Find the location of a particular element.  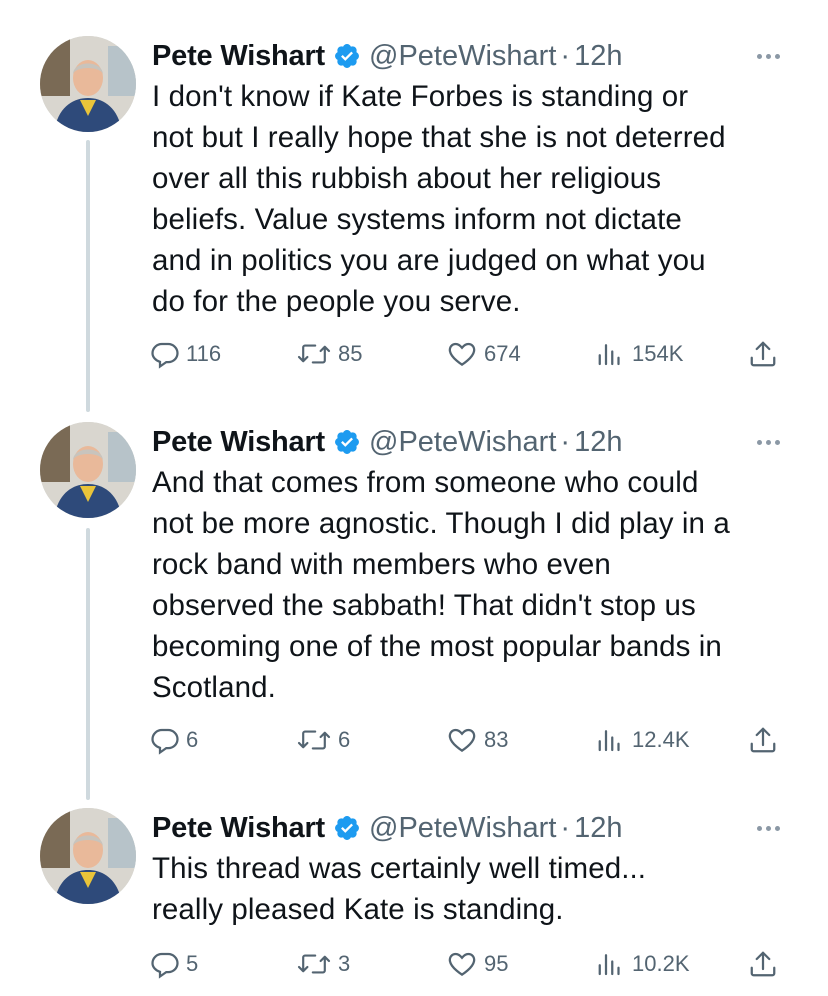

like-count: 674 is located at coordinates (502, 353).